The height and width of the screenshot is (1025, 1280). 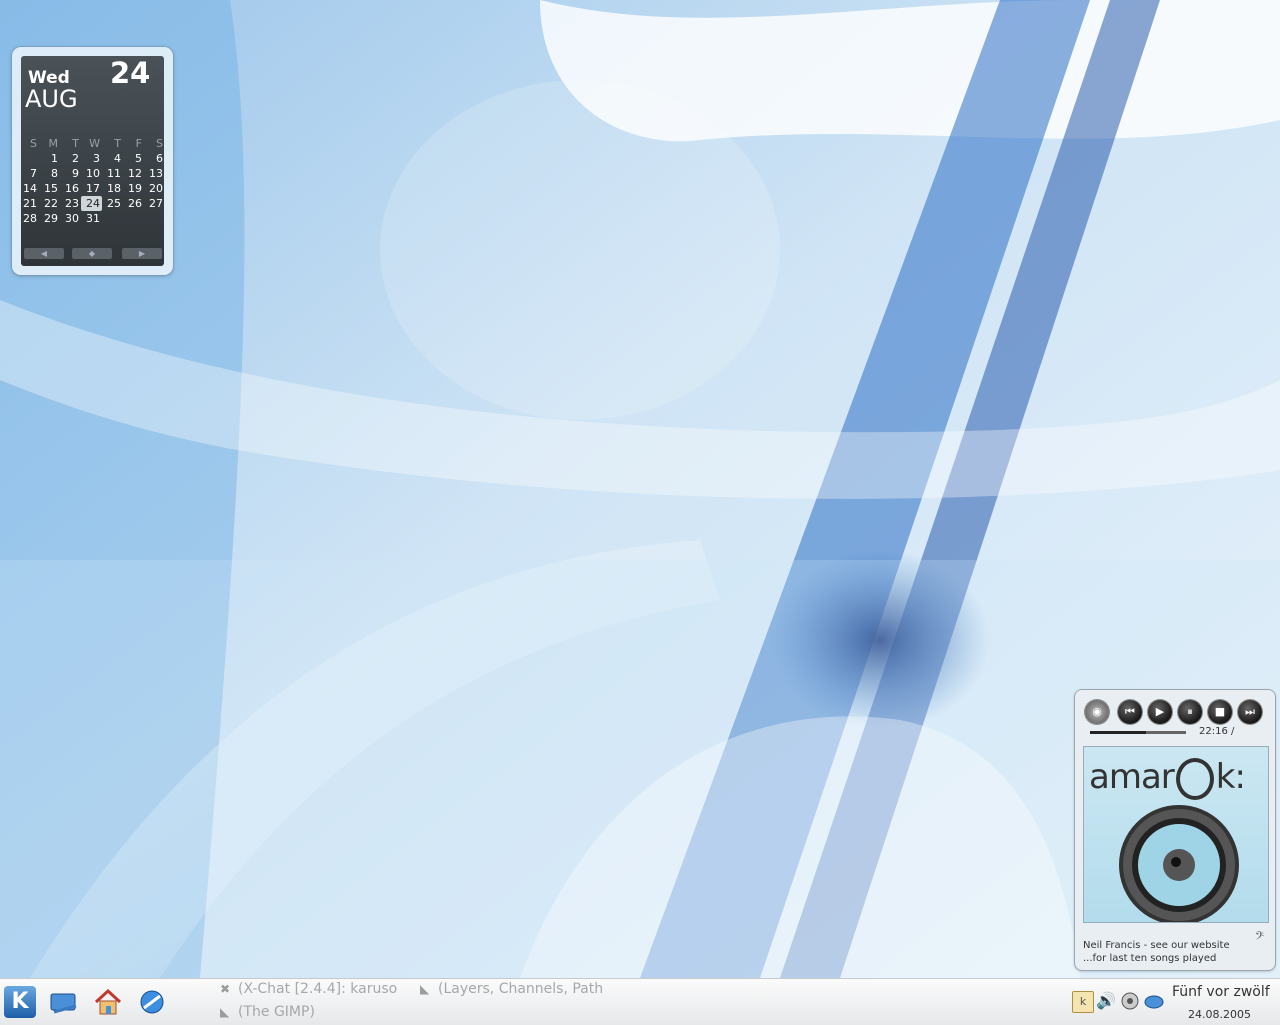 What do you see at coordinates (133, 188) in the screenshot?
I see `calendar-day-cell: 19` at bounding box center [133, 188].